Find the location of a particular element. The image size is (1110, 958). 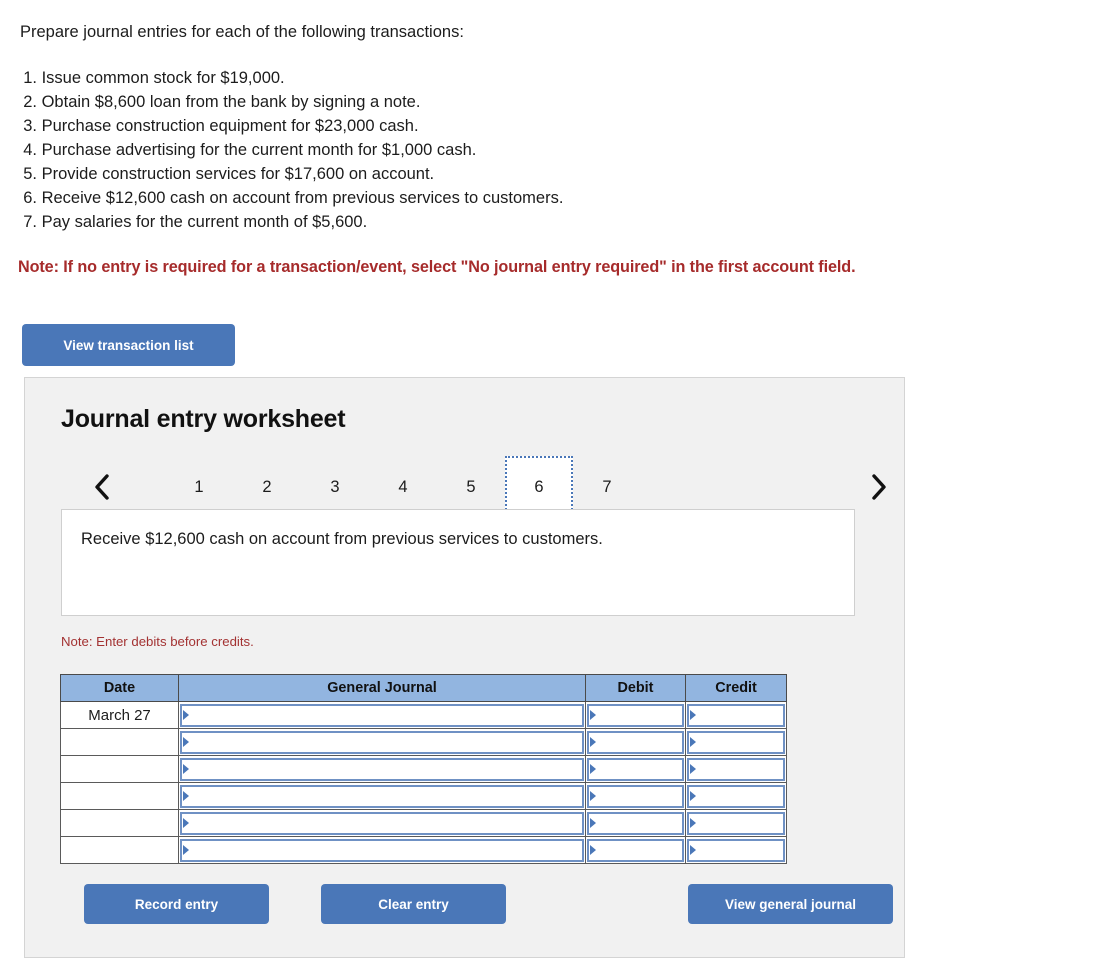

worksheet-tab-2: 2 is located at coordinates (267, 487).